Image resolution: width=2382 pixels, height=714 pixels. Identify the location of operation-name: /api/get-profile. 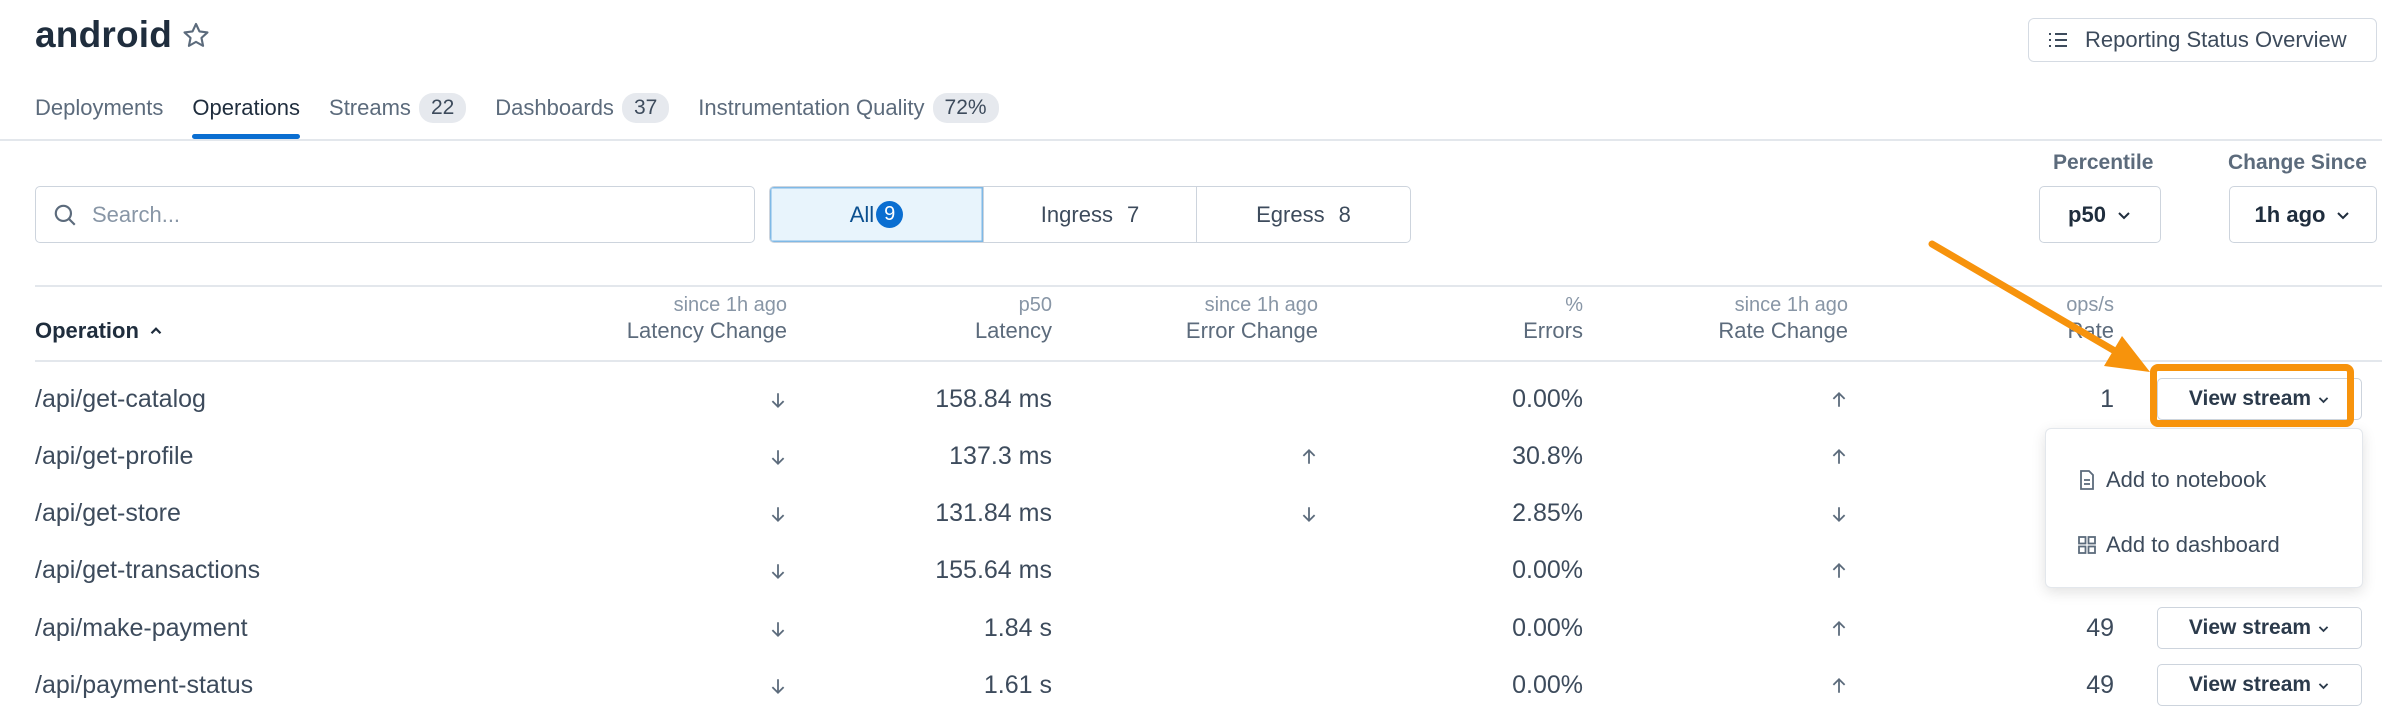
(114, 456).